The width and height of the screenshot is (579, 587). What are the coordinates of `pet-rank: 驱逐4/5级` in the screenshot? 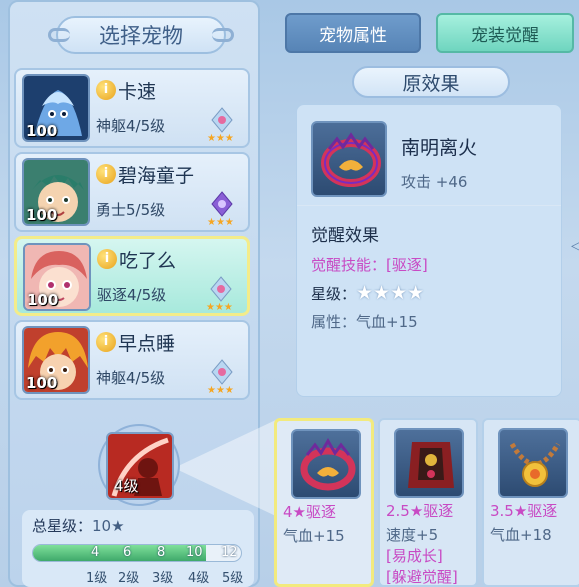 It's located at (132, 295).